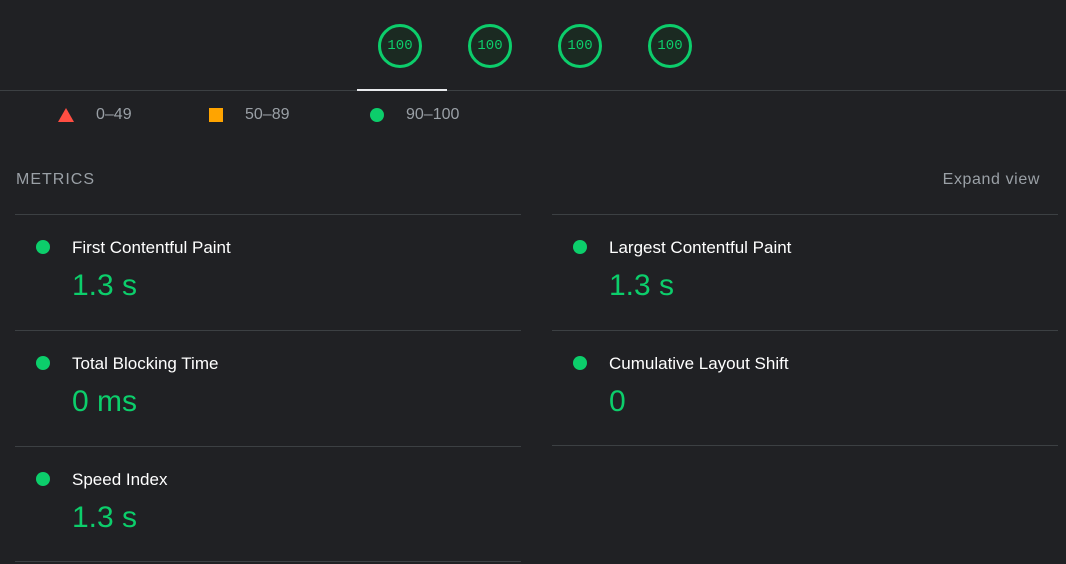  What do you see at coordinates (617, 401) in the screenshot?
I see `metric-value: 0` at bounding box center [617, 401].